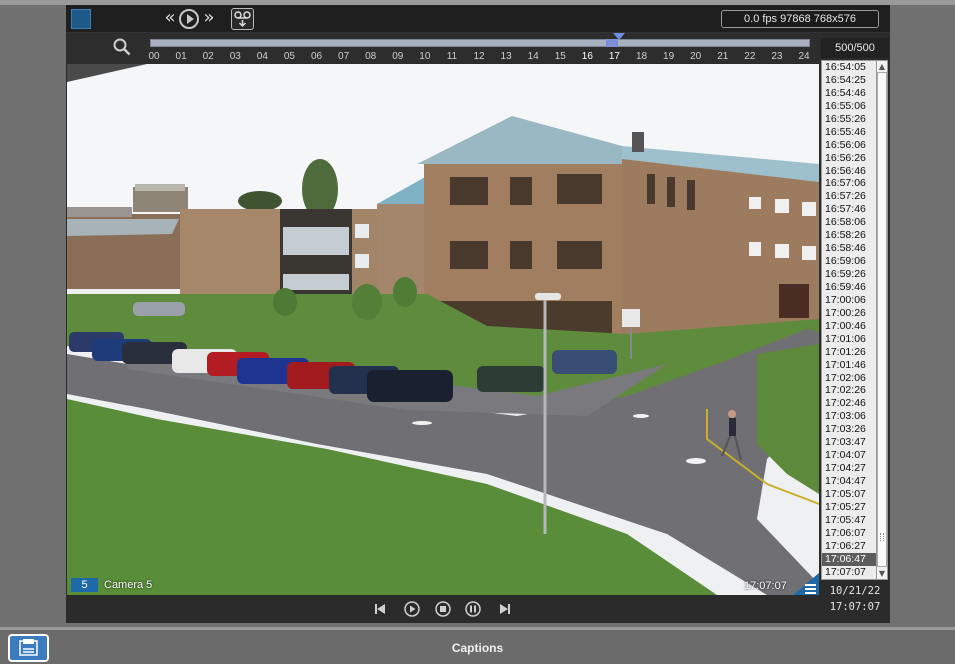 Image resolution: width=955 pixels, height=664 pixels. Describe the element at coordinates (855, 607) in the screenshot. I see `current-time: 17:07:07` at that location.